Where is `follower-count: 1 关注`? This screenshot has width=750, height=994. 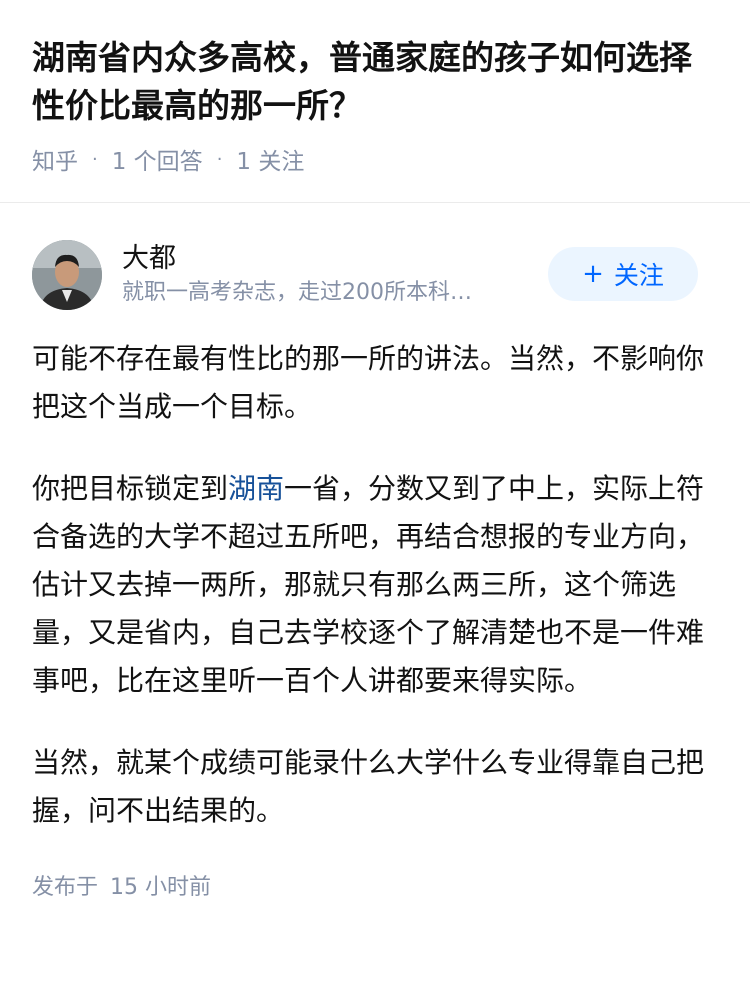 follower-count: 1 关注 is located at coordinates (270, 159).